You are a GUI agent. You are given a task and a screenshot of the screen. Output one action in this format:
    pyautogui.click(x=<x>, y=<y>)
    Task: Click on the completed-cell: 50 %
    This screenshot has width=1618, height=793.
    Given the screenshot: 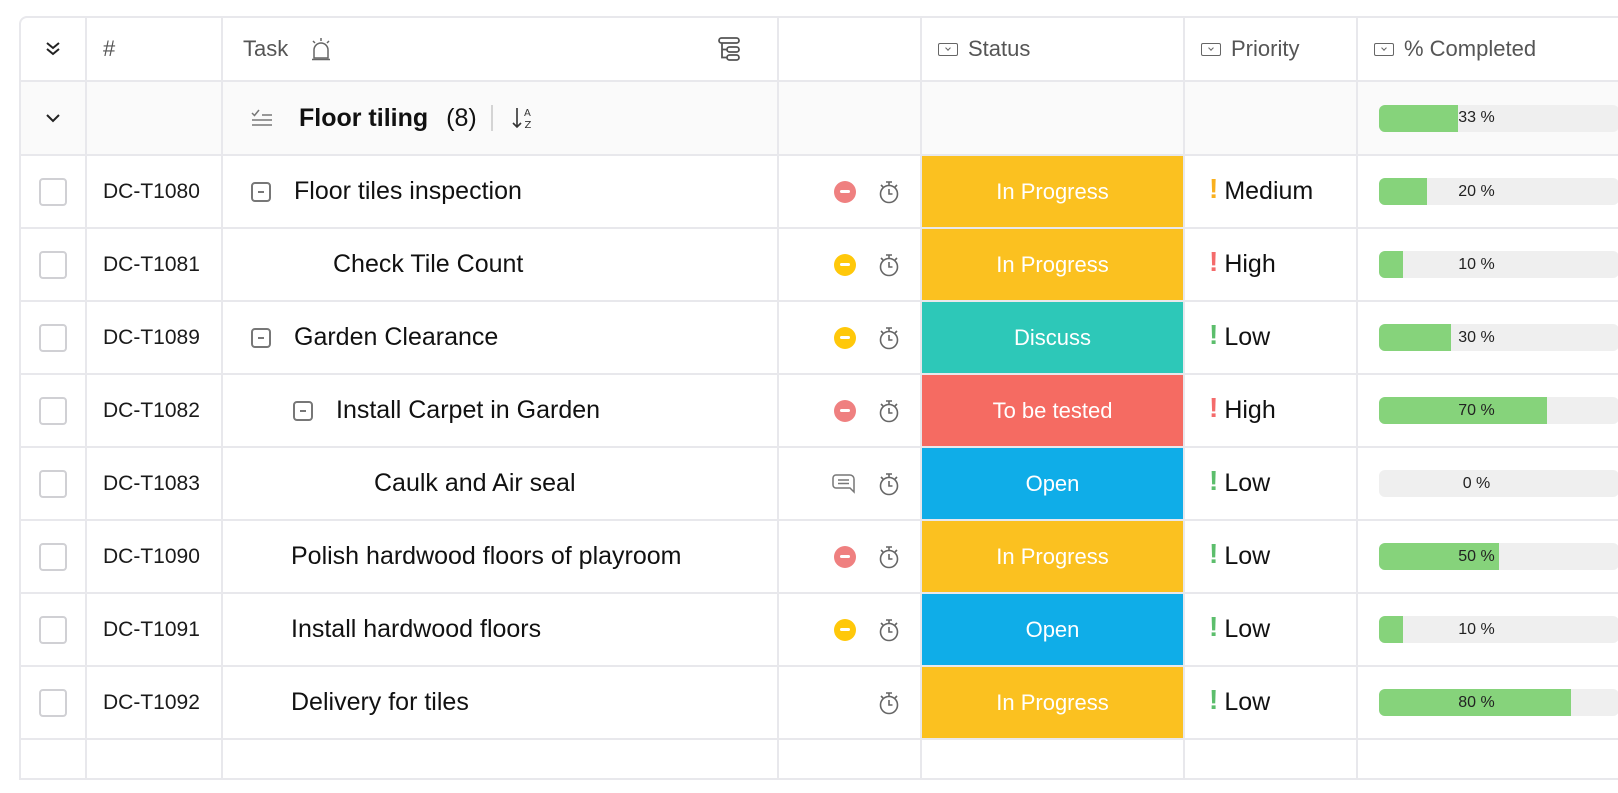 What is the action you would take?
    pyautogui.click(x=1488, y=556)
    